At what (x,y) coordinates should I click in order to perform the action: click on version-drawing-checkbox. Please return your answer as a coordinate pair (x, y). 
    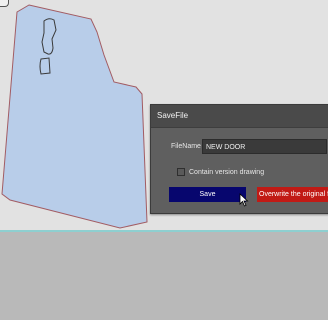
    Looking at the image, I should click on (181, 172).